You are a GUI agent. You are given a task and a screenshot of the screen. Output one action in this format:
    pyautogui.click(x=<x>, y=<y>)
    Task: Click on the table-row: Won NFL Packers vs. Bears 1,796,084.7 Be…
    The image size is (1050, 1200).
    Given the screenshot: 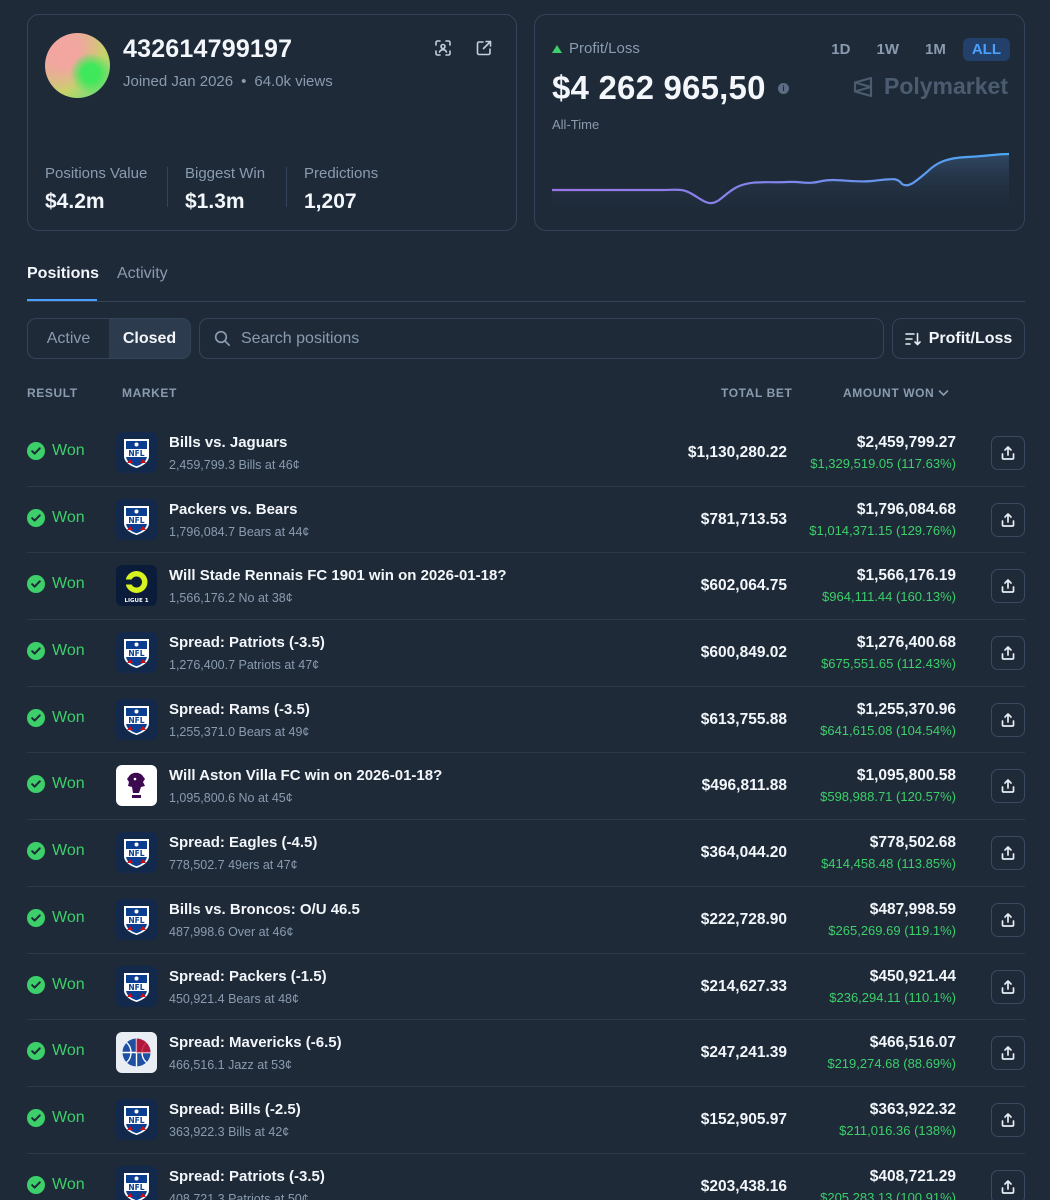 What is the action you would take?
    pyautogui.click(x=526, y=520)
    